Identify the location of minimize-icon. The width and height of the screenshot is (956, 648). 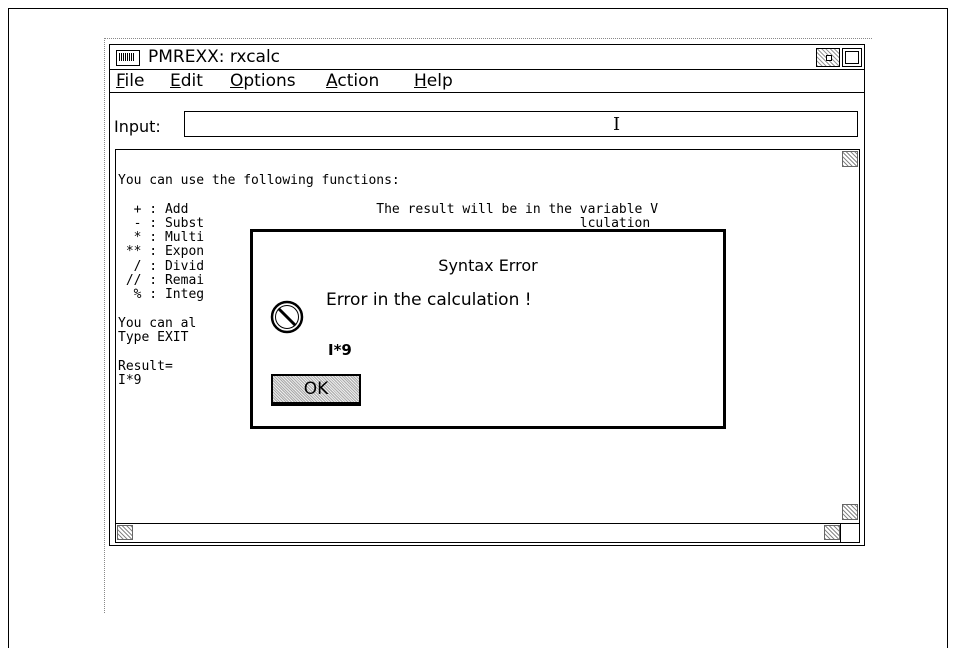
(829, 58).